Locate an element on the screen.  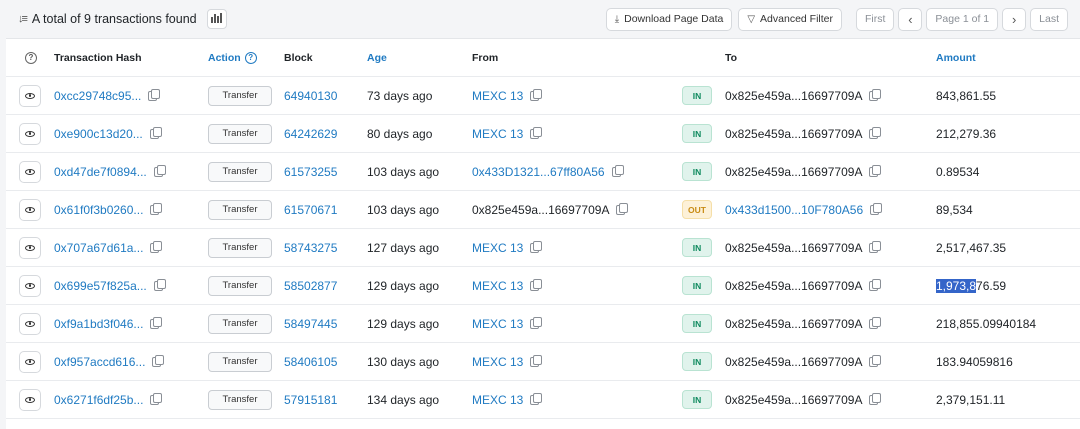
block-link: 61570671 is located at coordinates (310, 210).